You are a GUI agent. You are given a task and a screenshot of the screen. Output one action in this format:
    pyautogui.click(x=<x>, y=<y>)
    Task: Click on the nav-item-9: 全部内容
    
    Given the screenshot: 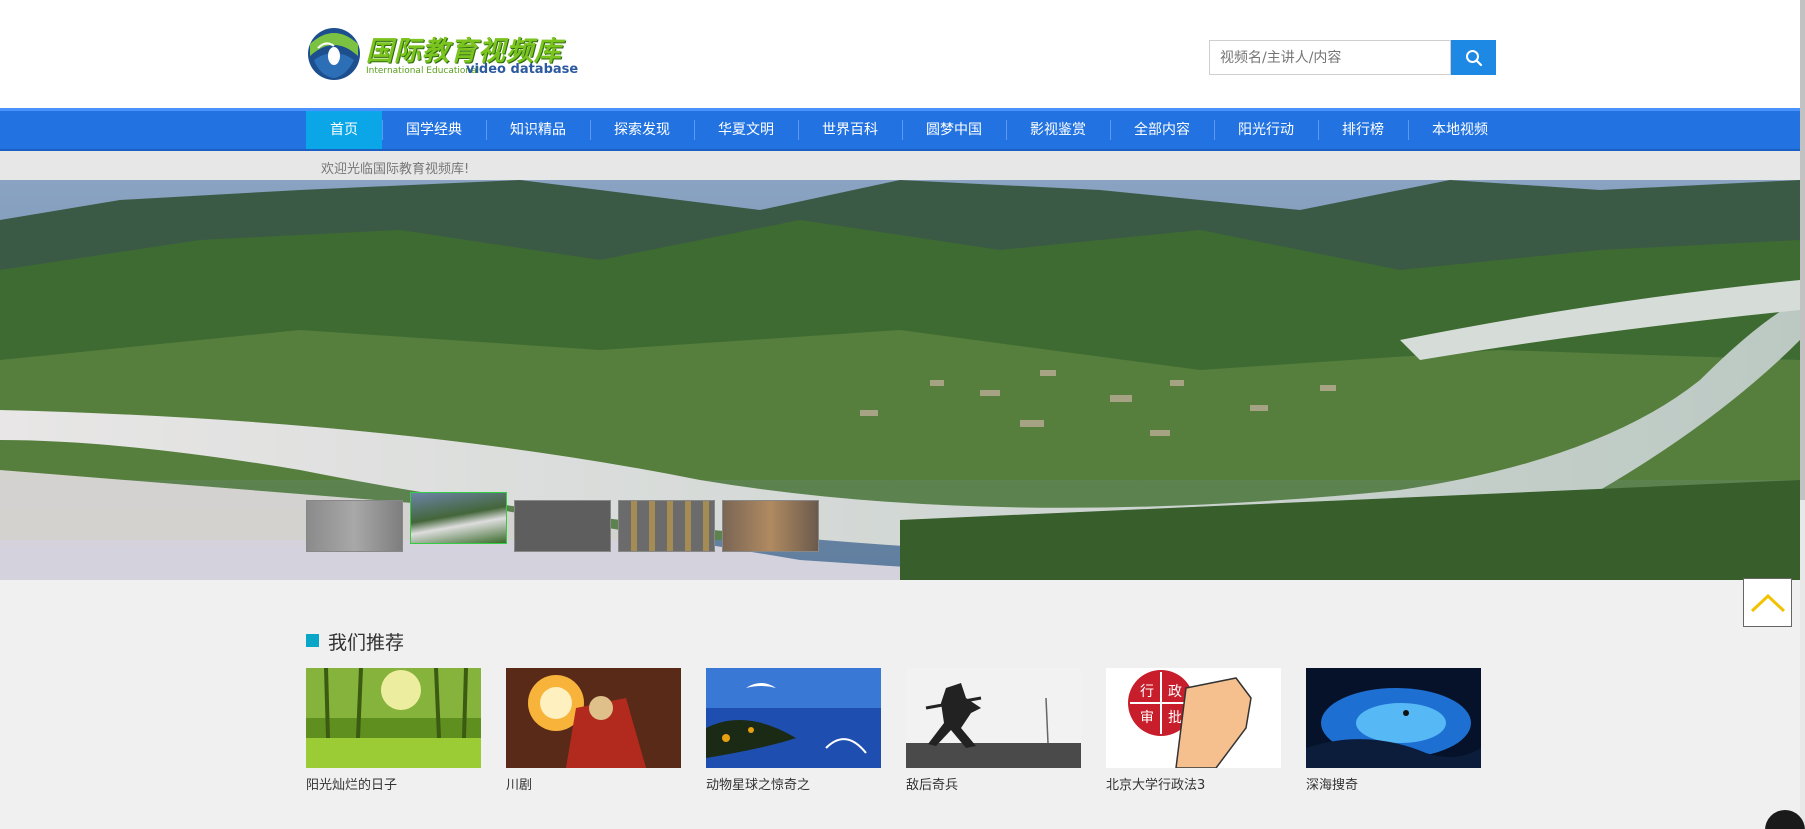 What is the action you would take?
    pyautogui.click(x=1162, y=130)
    